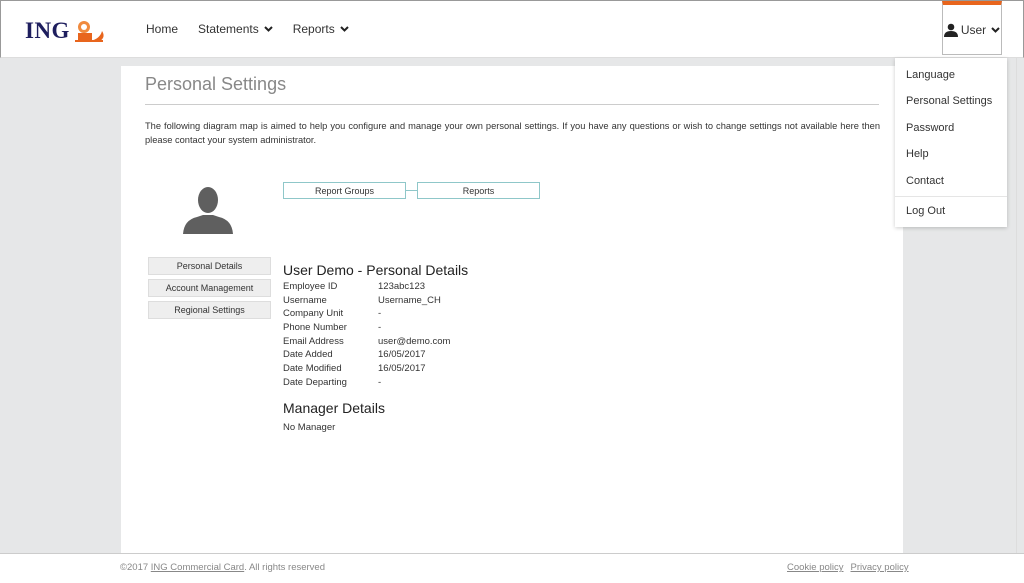 This screenshot has height=583, width=1024. What do you see at coordinates (950, 30) in the screenshot?
I see `user-icon` at bounding box center [950, 30].